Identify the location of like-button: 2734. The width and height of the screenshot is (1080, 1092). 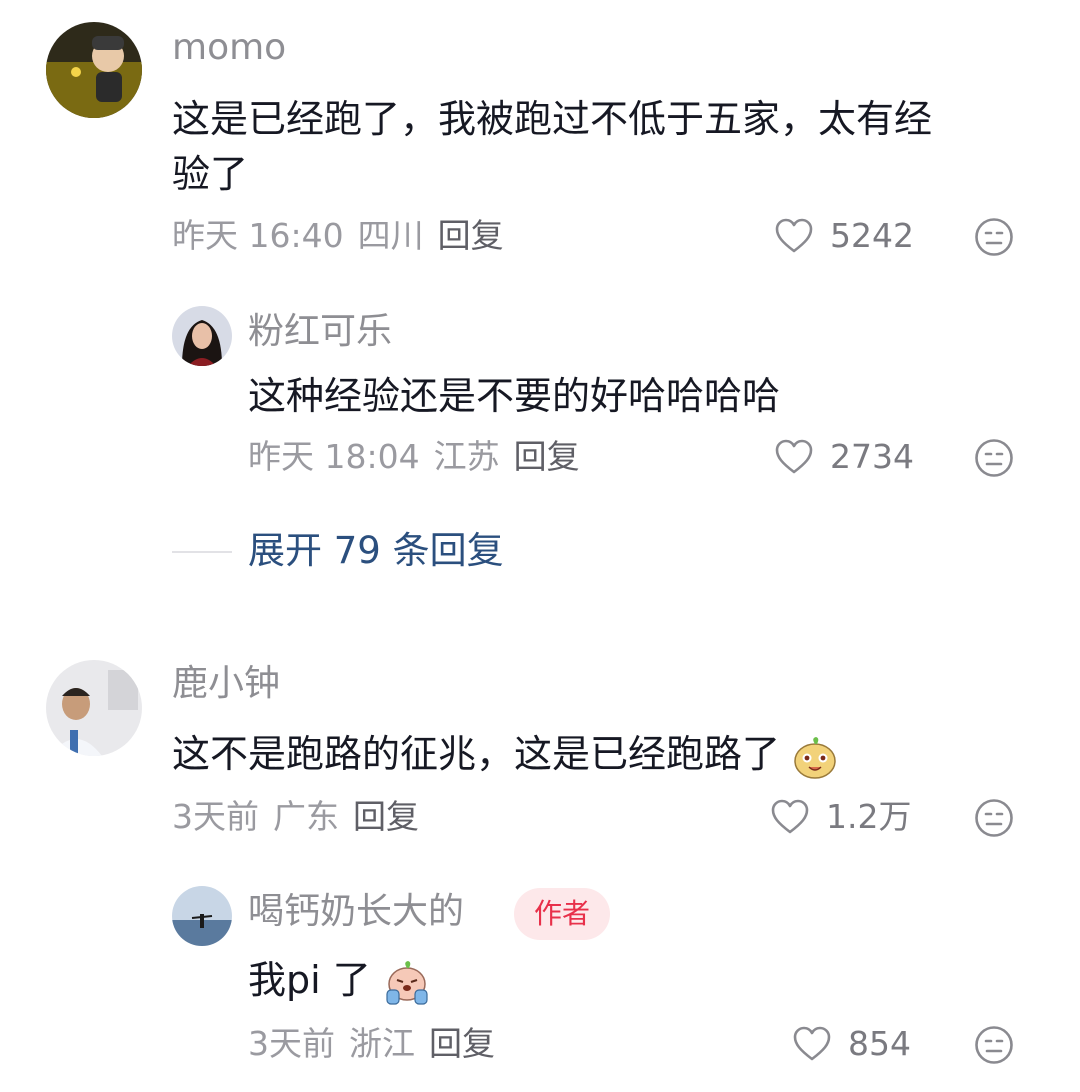
(844, 457).